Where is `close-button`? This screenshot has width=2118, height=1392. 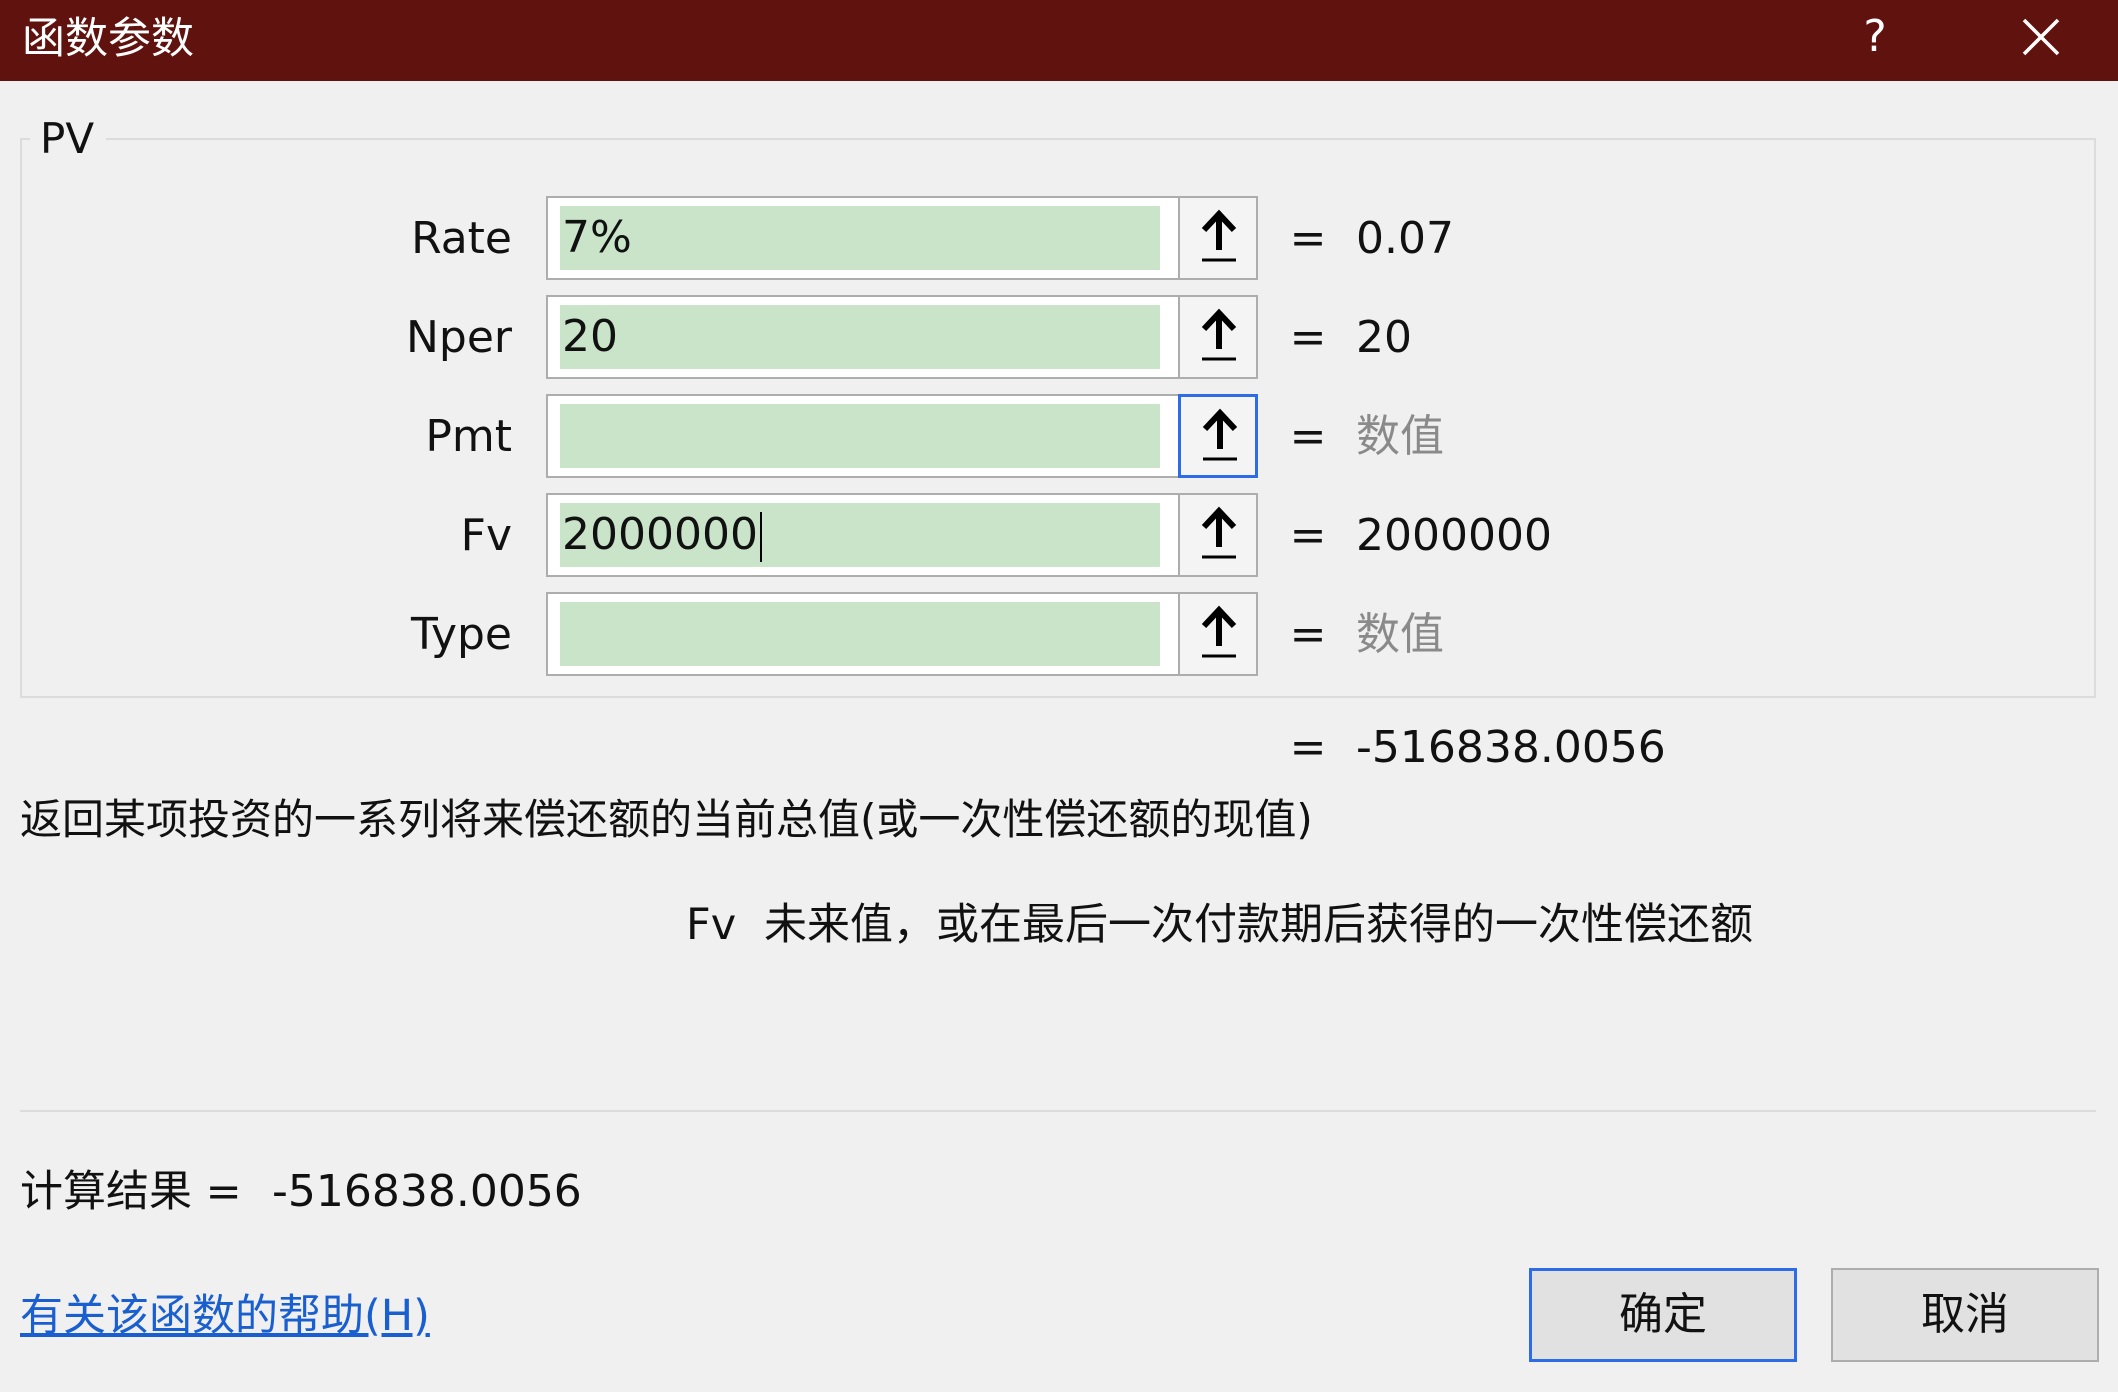 close-button is located at coordinates (2040, 38).